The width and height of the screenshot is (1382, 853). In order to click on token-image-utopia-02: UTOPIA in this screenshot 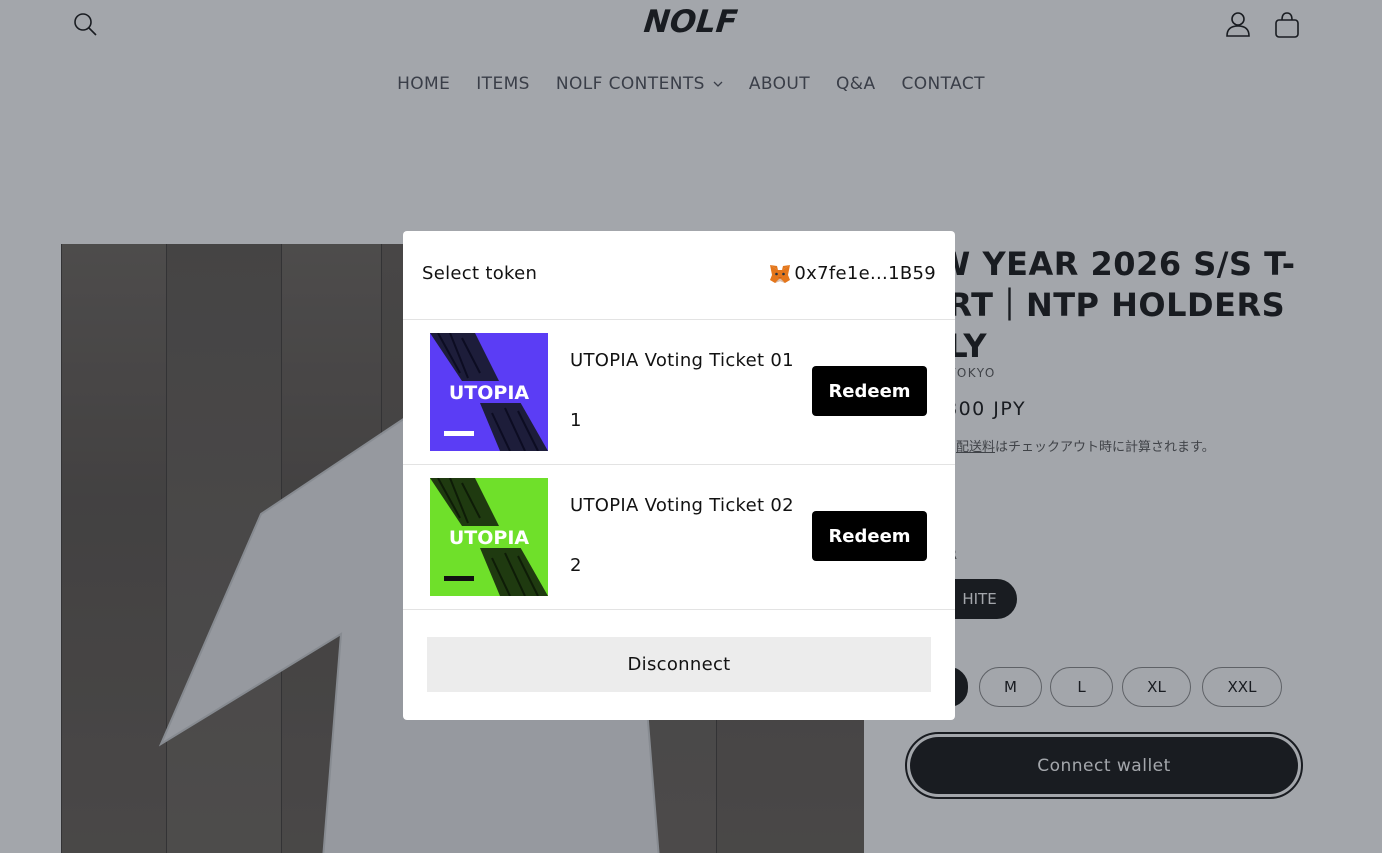, I will do `click(489, 537)`.